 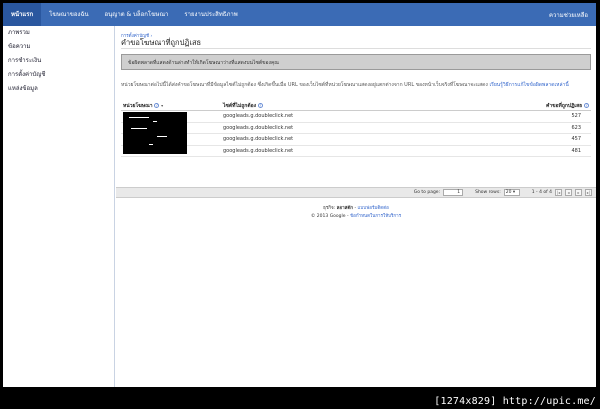 What do you see at coordinates (356, 117) in the screenshot?
I see `table-row: googleads.g.doubleclick.net 527` at bounding box center [356, 117].